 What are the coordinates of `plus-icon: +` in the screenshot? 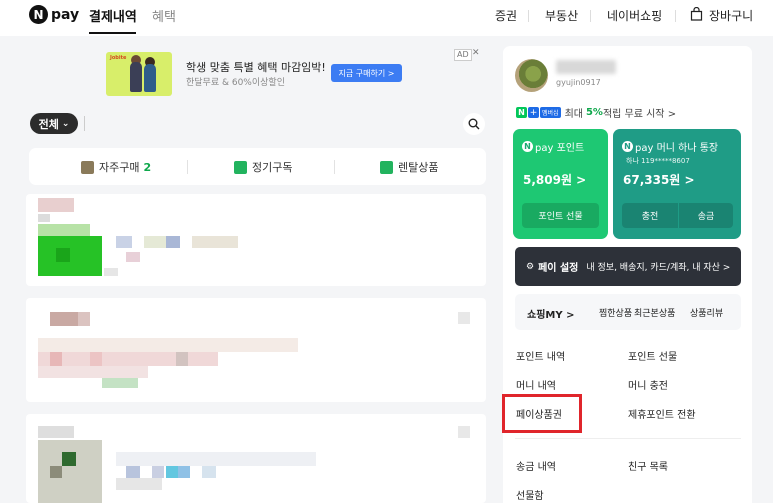 It's located at (533, 112).